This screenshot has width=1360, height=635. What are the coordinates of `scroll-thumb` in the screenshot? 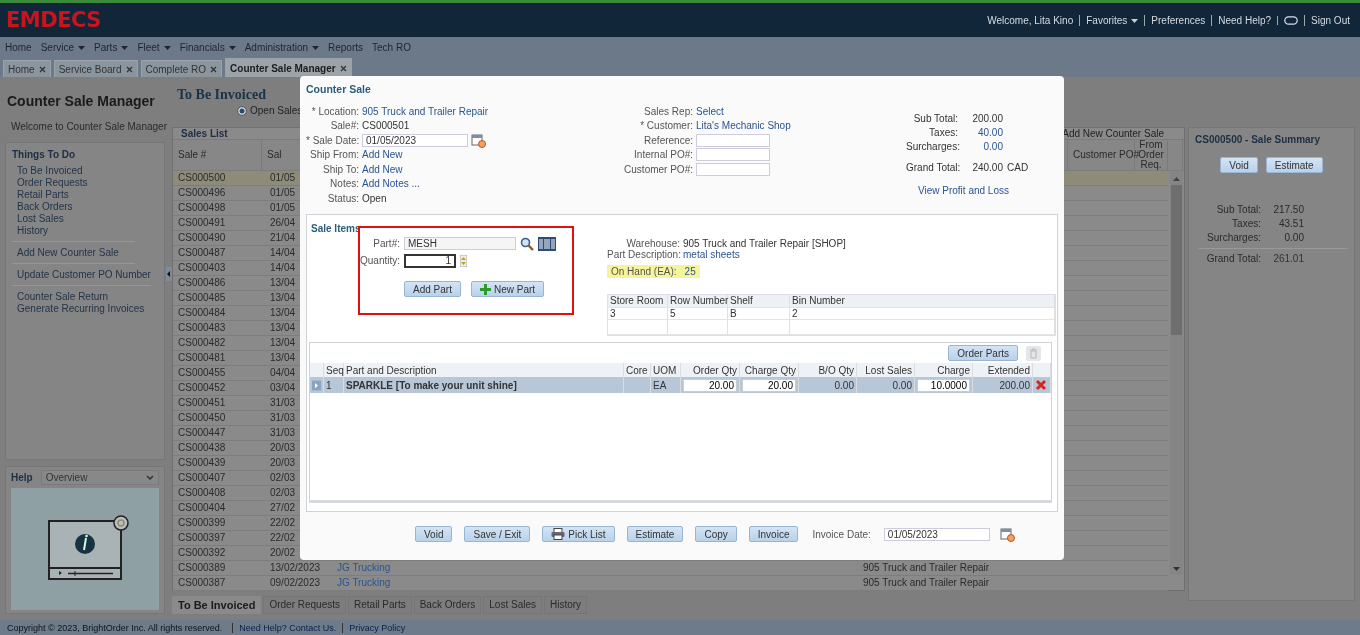 It's located at (1176, 259).